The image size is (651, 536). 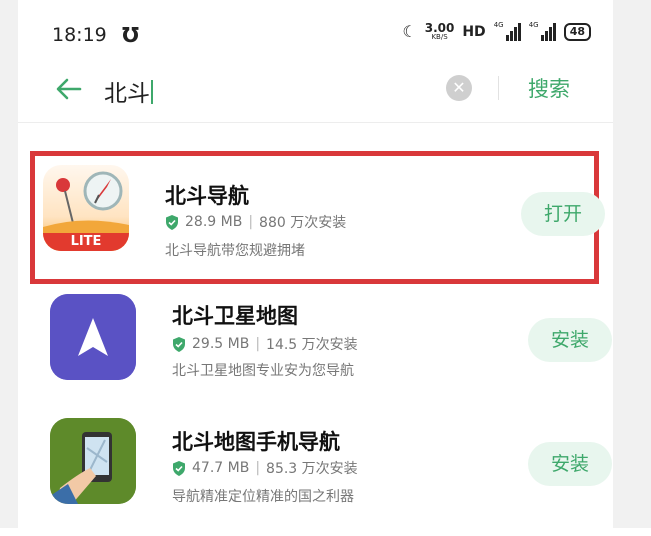 What do you see at coordinates (255, 222) in the screenshot?
I see `app-meta: 28.9 MB | 880 万次安装` at bounding box center [255, 222].